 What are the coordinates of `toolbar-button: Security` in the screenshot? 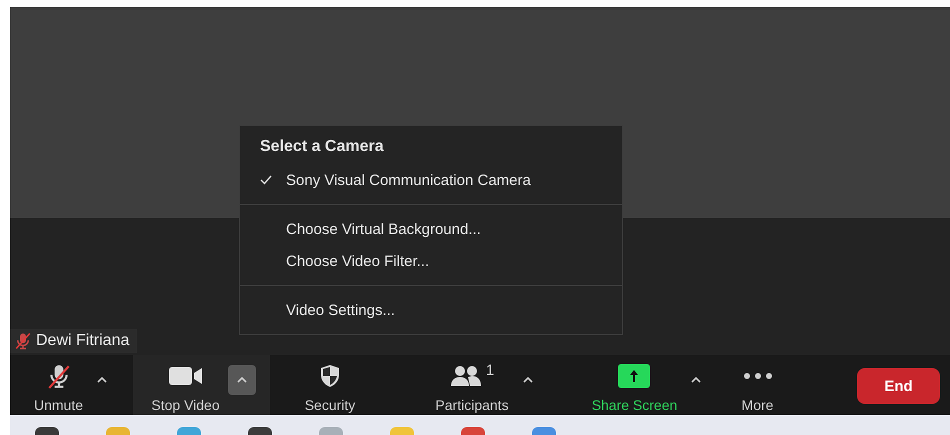 It's located at (330, 385).